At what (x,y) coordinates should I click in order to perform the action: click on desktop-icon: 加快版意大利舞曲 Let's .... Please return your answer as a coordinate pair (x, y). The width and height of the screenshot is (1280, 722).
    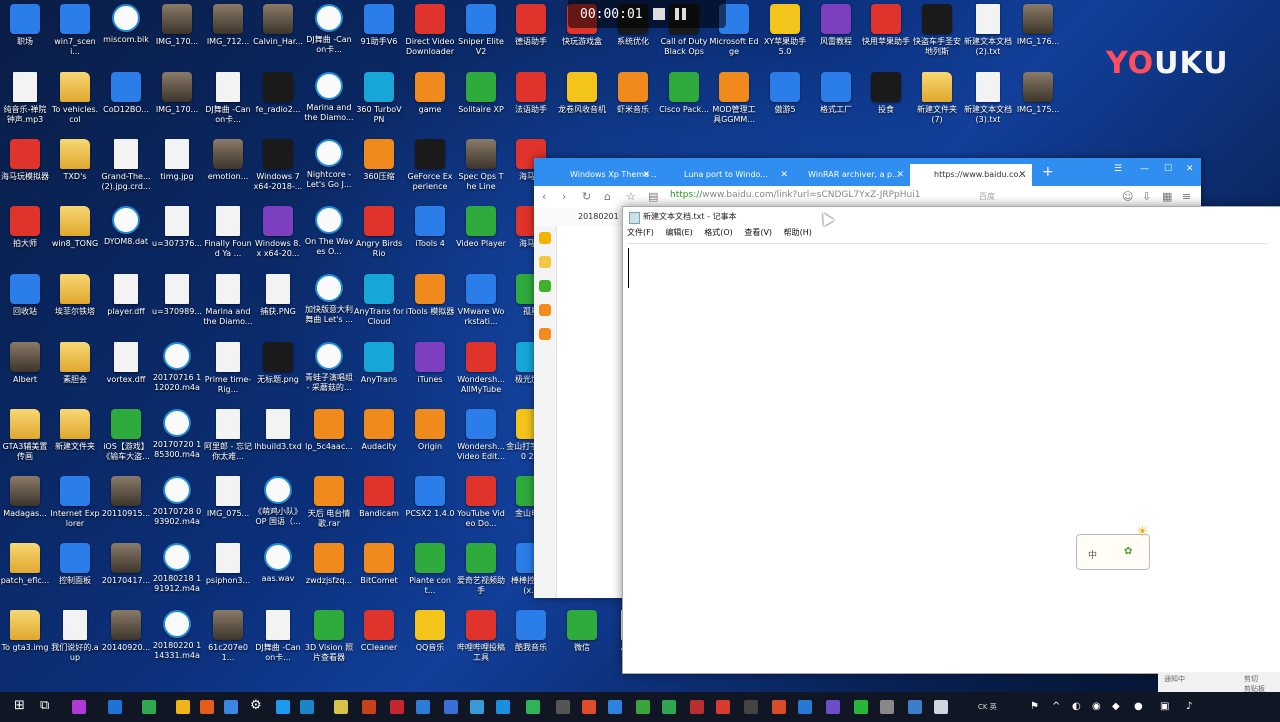
    Looking at the image, I should click on (329, 305).